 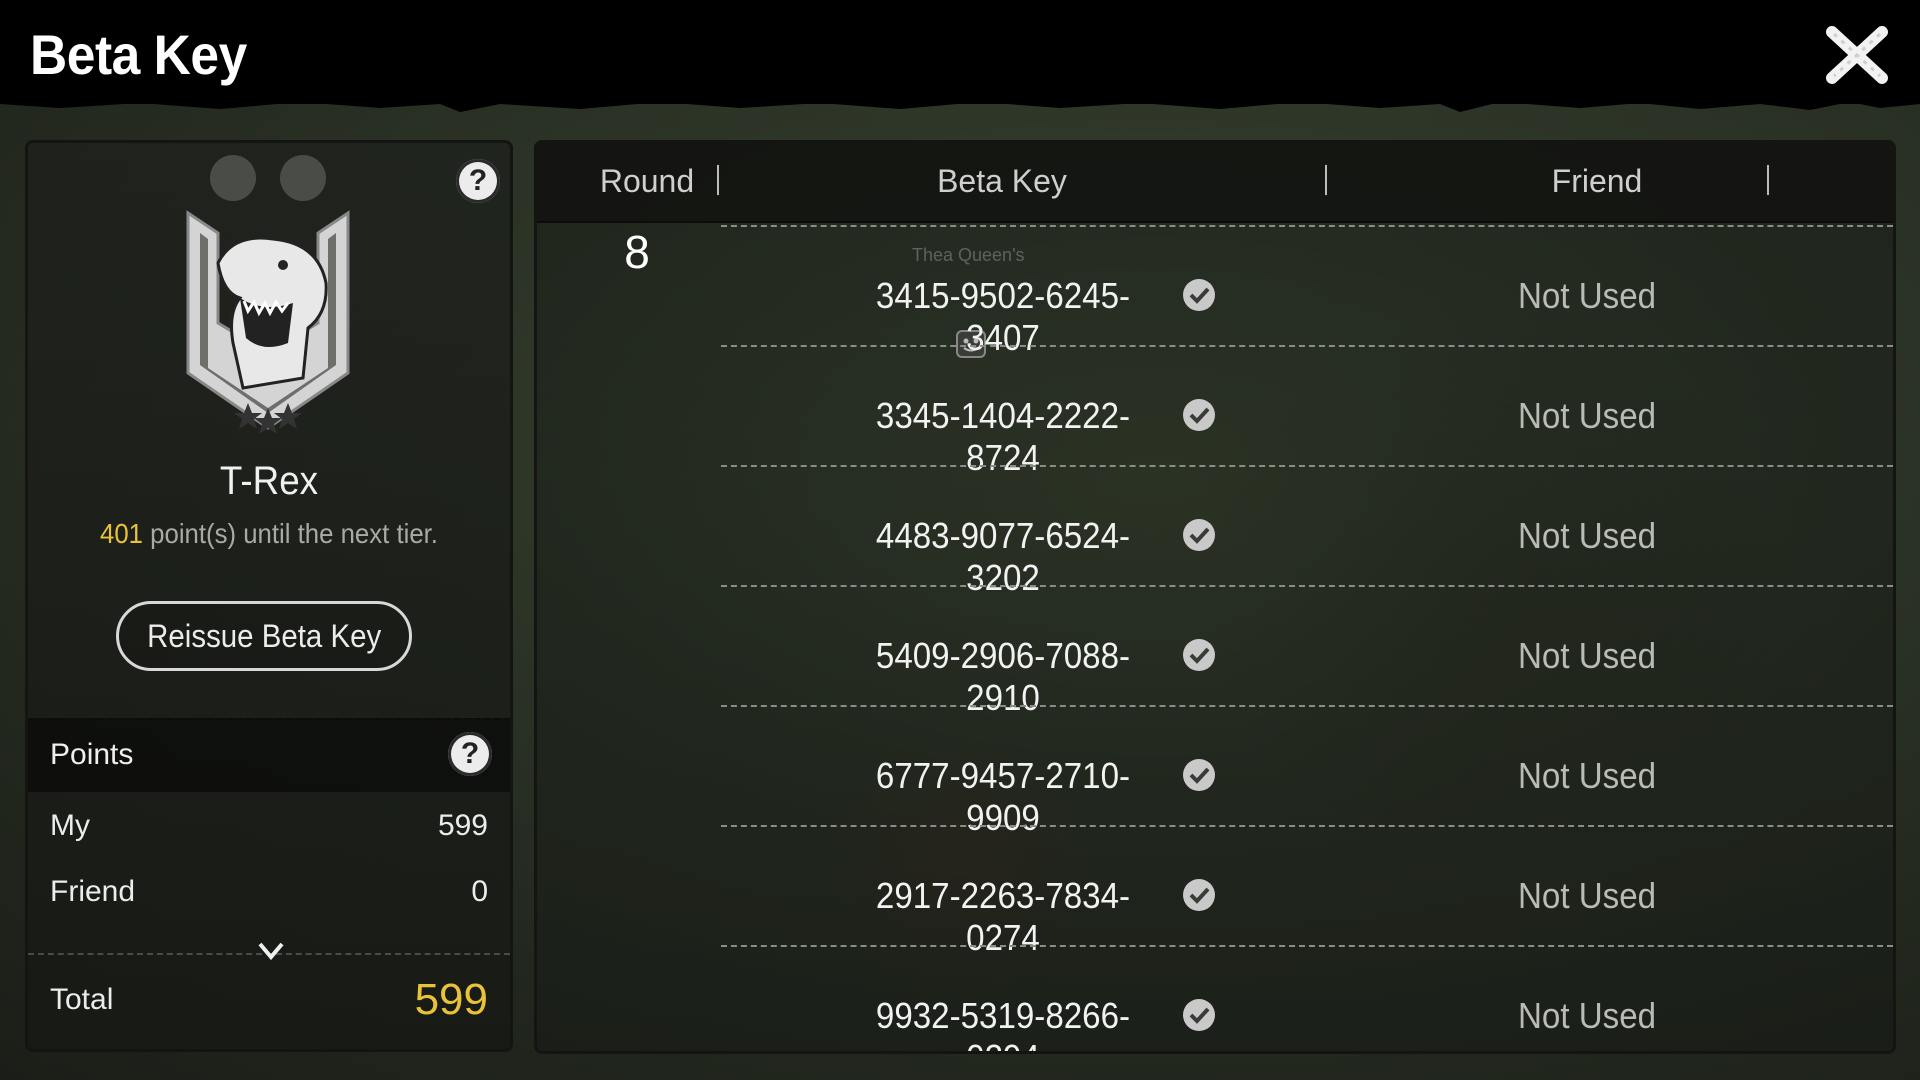 What do you see at coordinates (268, 322) in the screenshot?
I see `trex-badge-icon` at bounding box center [268, 322].